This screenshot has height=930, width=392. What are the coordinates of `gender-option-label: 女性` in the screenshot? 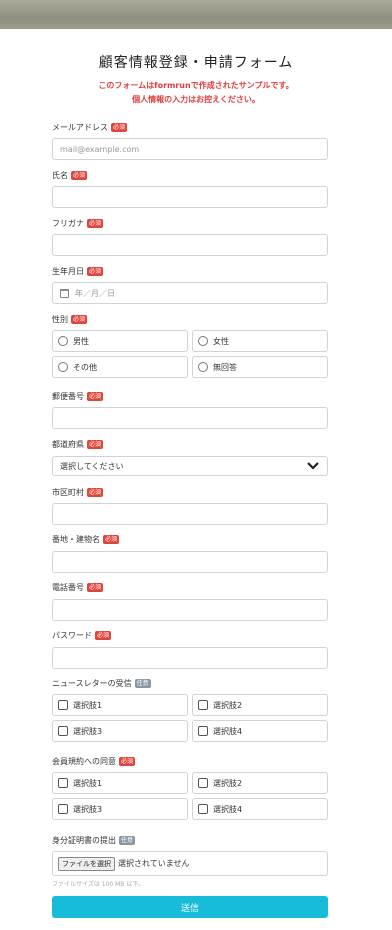 It's located at (221, 341).